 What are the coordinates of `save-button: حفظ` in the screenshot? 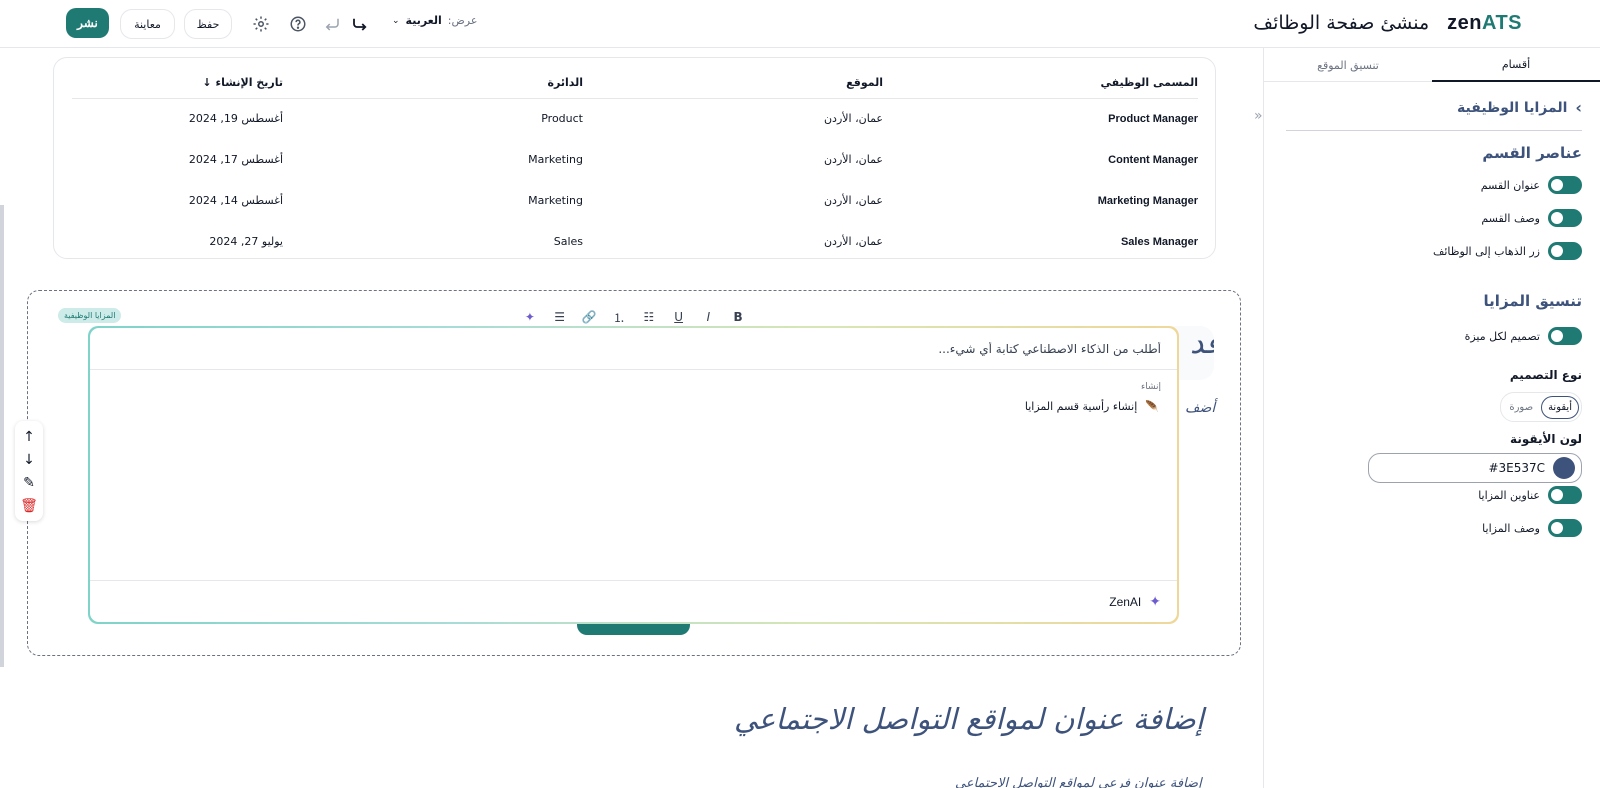 It's located at (208, 24).